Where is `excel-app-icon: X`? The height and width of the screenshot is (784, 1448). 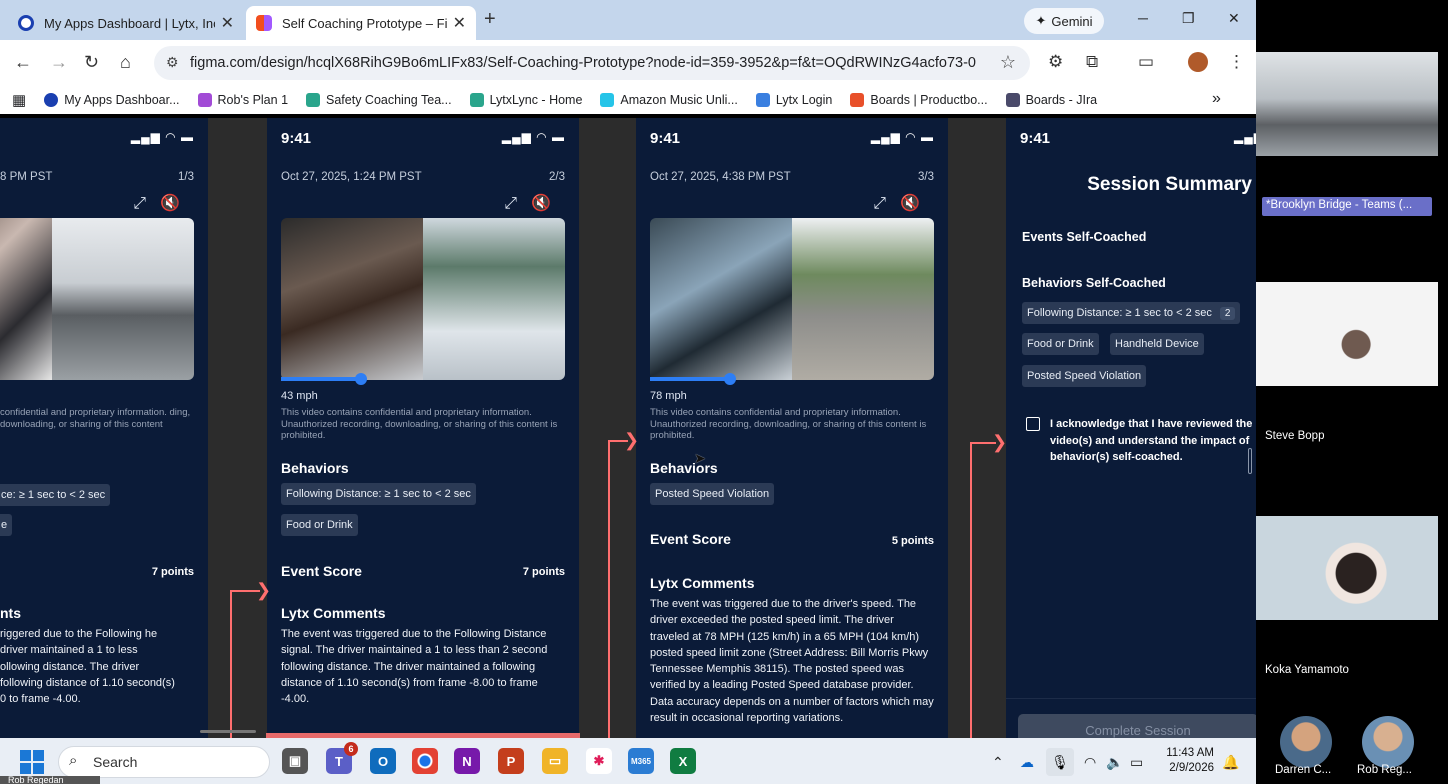 excel-app-icon: X is located at coordinates (683, 761).